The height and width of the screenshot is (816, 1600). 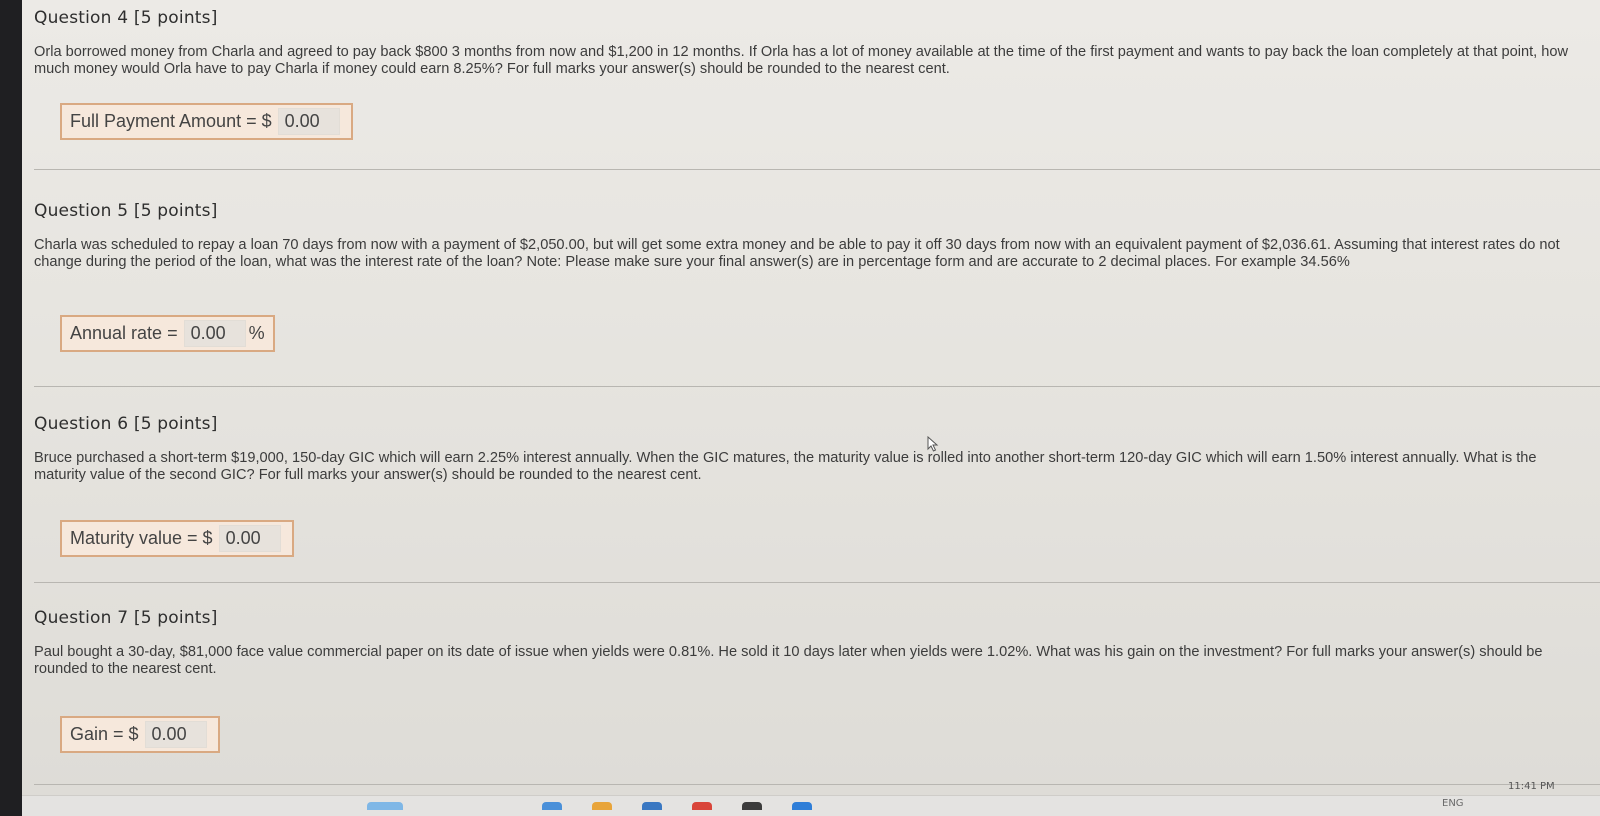 I want to click on answer-label: Annual rate =, so click(x=124, y=333).